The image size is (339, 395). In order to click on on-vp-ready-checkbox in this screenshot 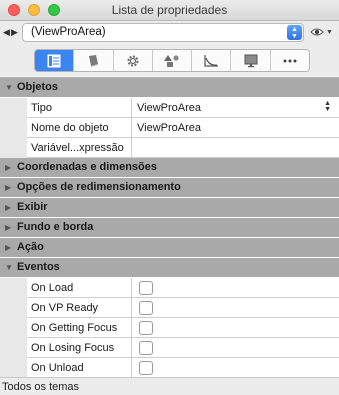, I will do `click(146, 308)`.